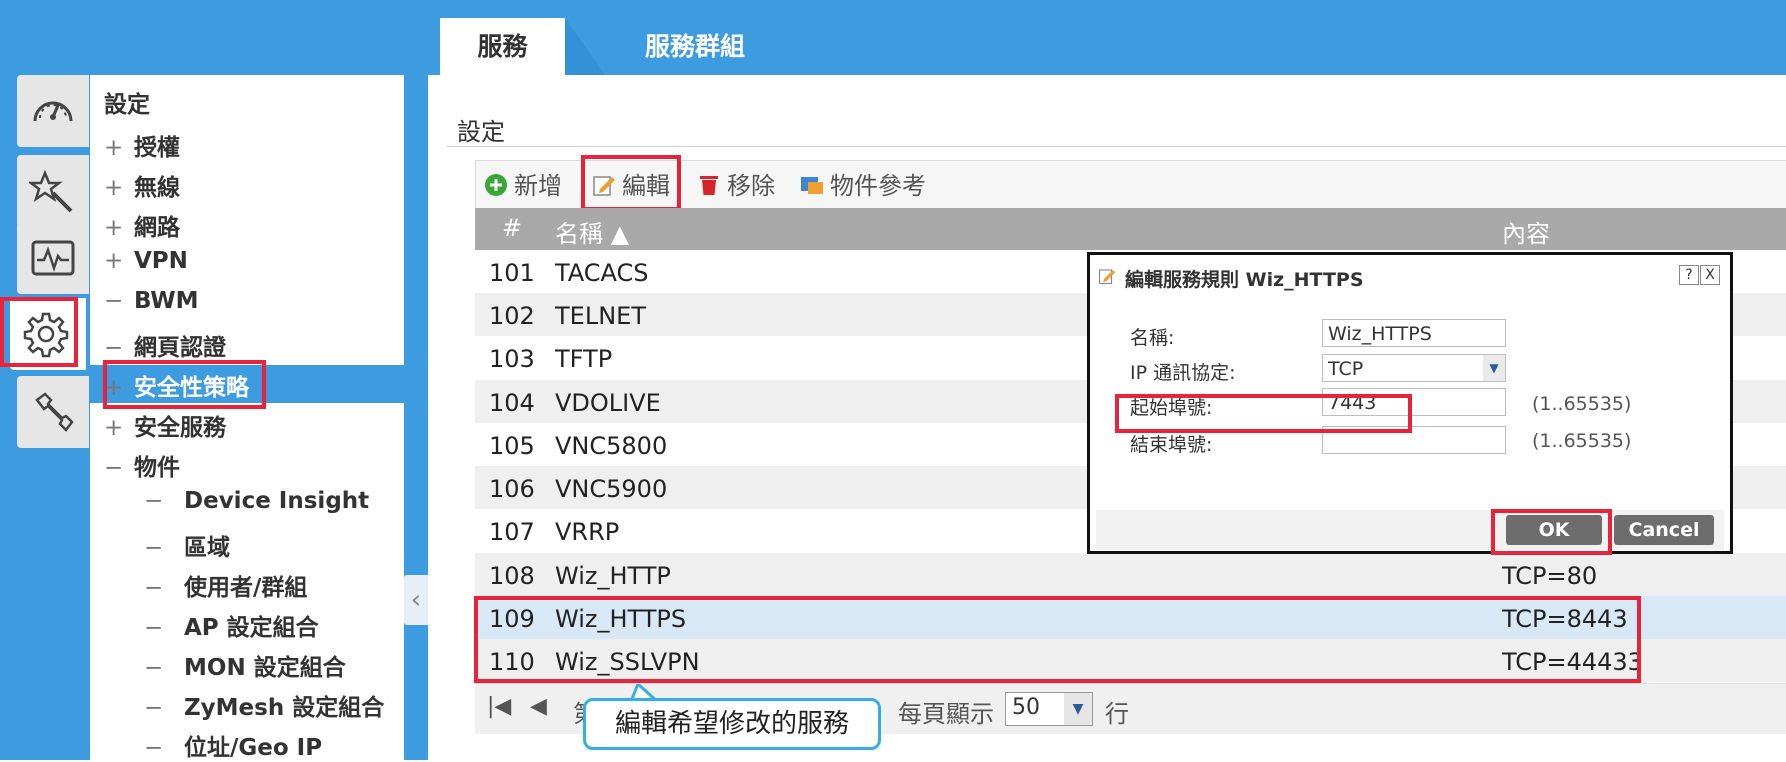 This screenshot has width=1786, height=762. I want to click on edit-highlight-box, so click(631, 183).